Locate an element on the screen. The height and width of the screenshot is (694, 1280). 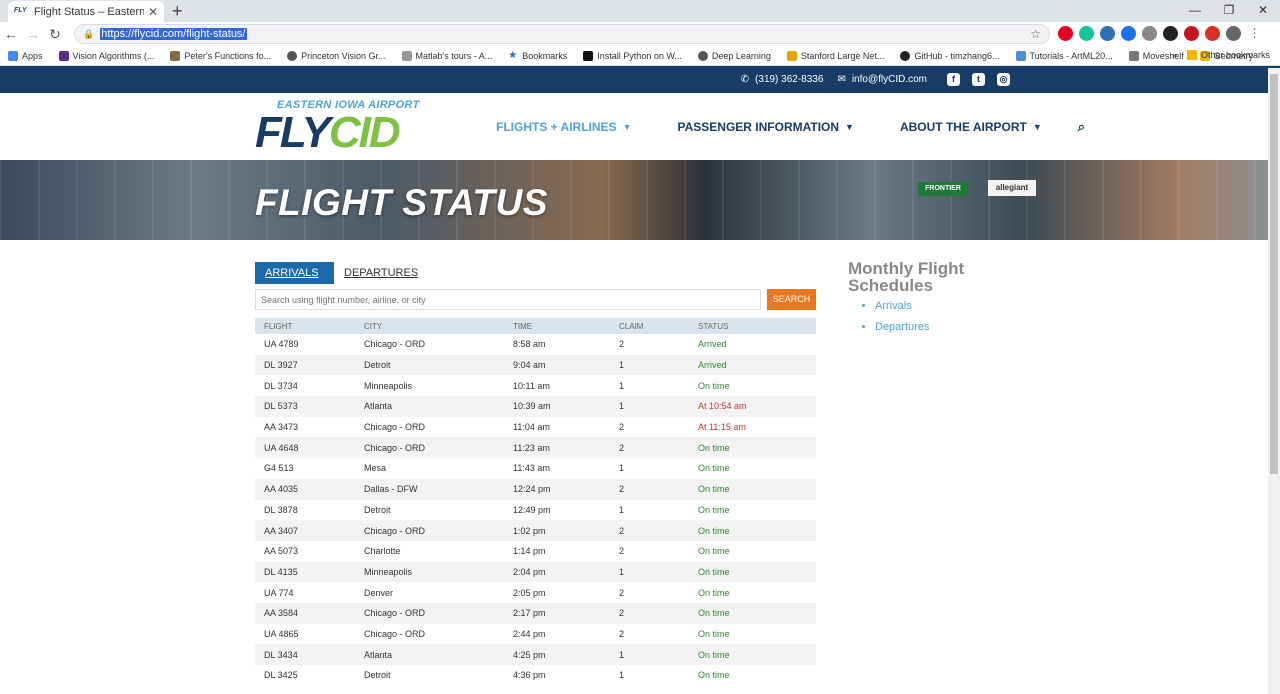
search-button: SEARCH is located at coordinates (791, 299).